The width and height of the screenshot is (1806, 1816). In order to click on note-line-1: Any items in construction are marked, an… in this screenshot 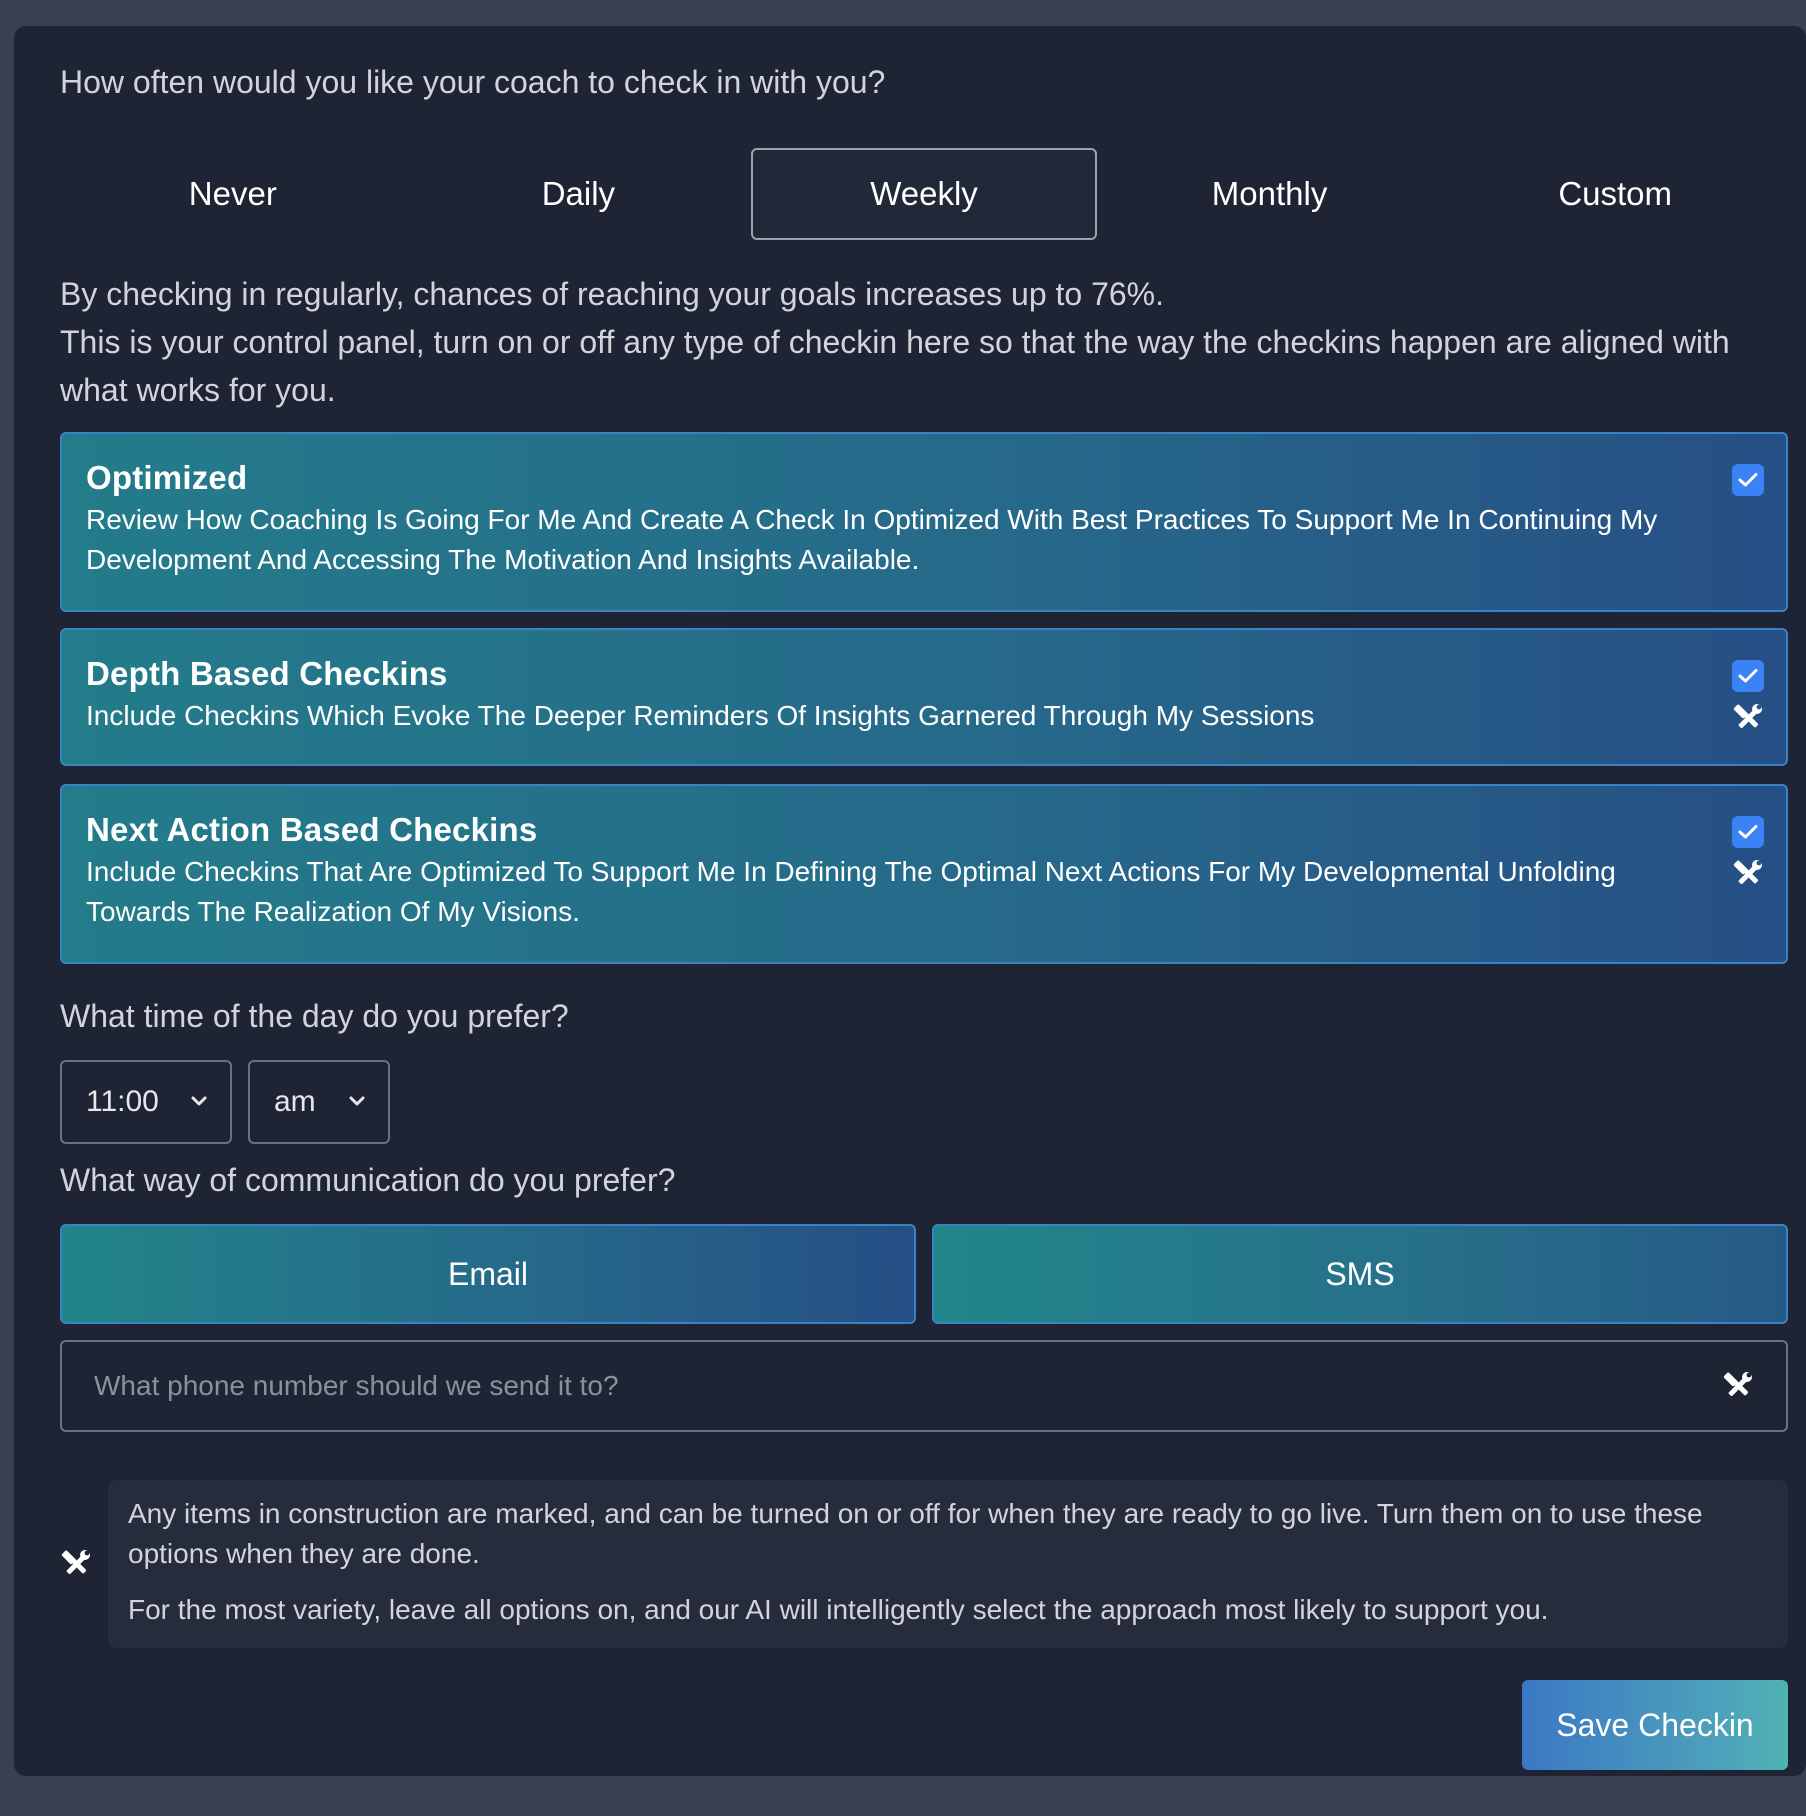, I will do `click(915, 1533)`.